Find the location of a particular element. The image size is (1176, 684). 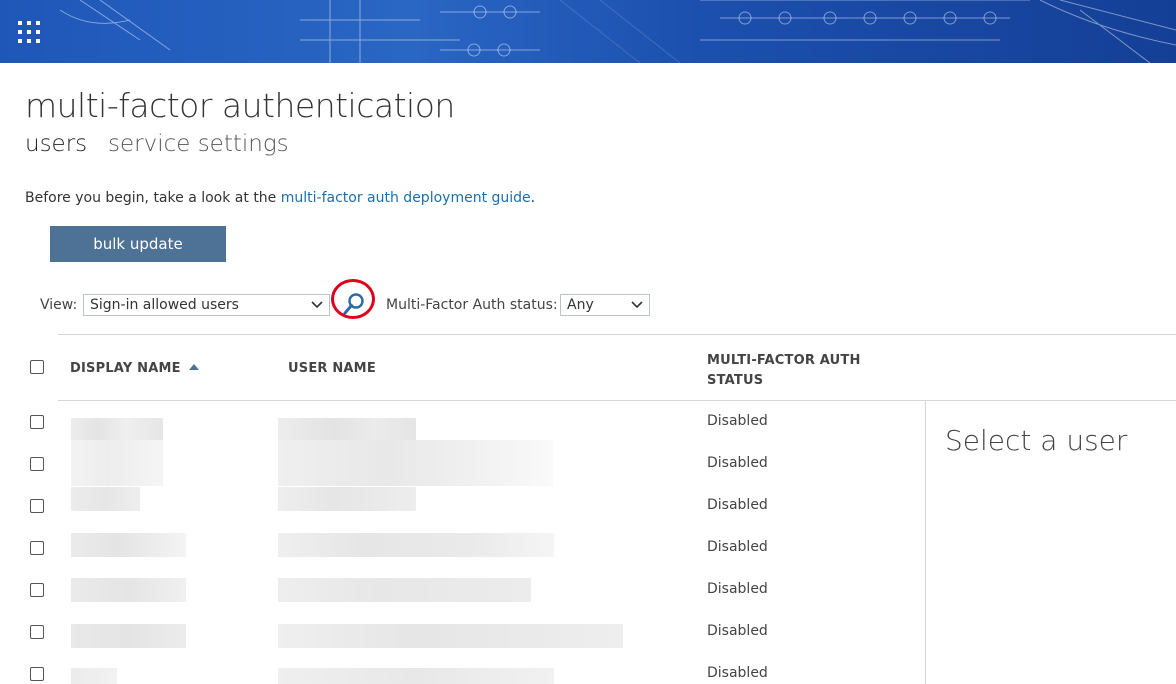

table-top-divider is located at coordinates (617, 334).